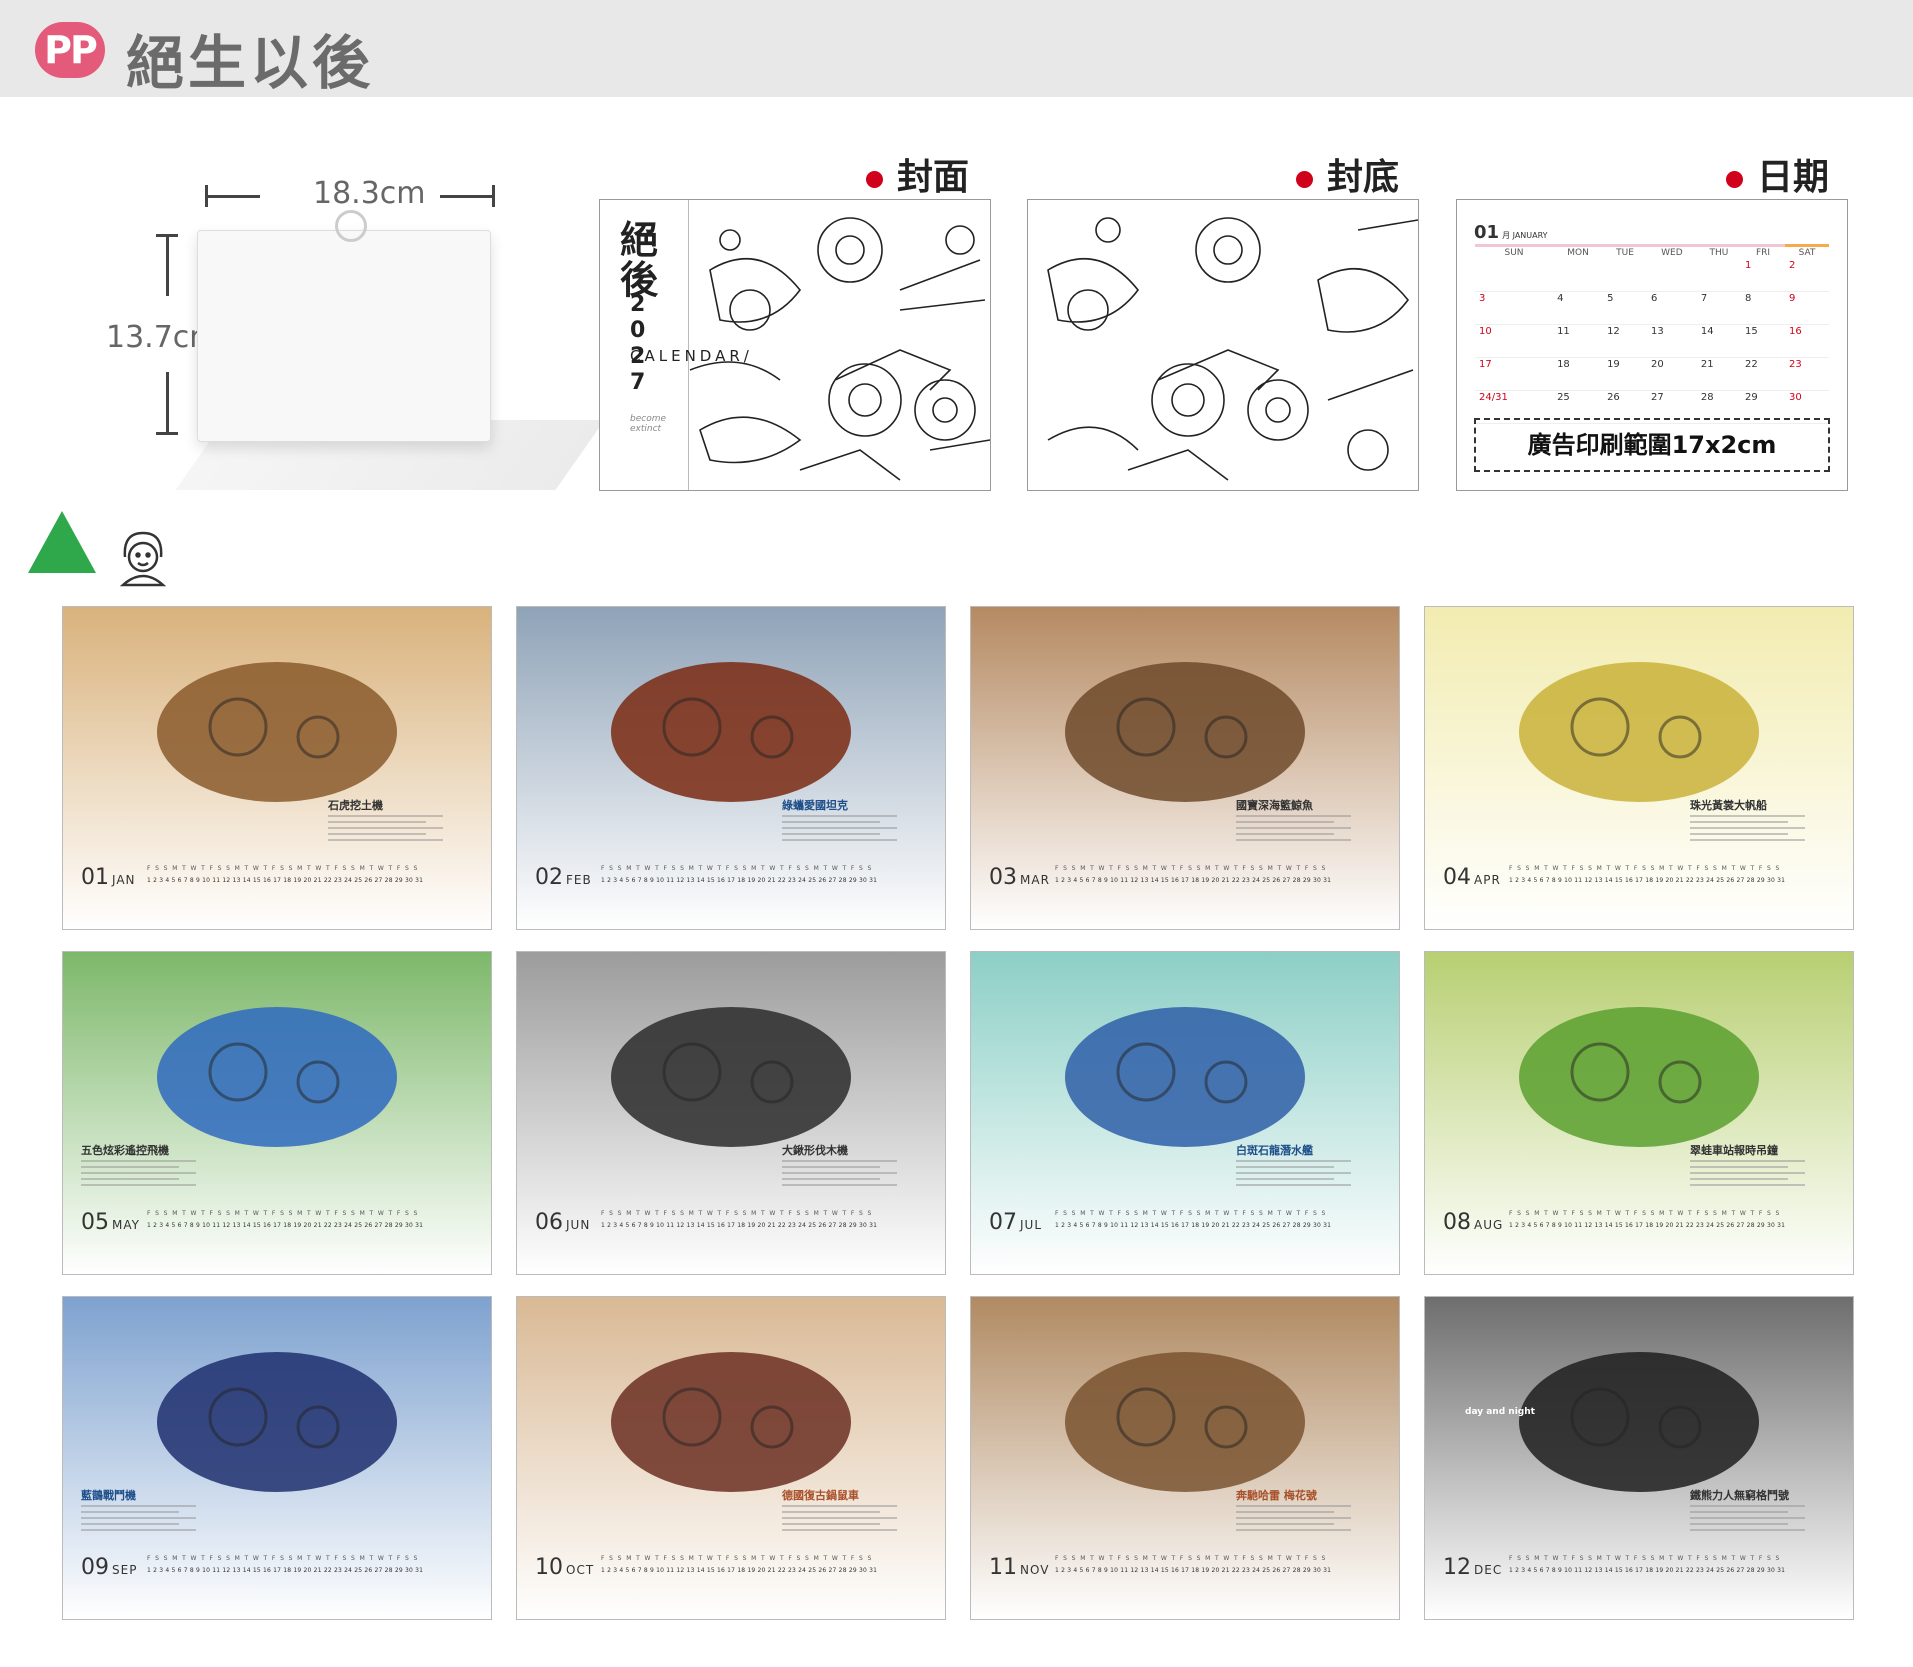  I want to click on month-caption-title: 石虎挖土機, so click(355, 805).